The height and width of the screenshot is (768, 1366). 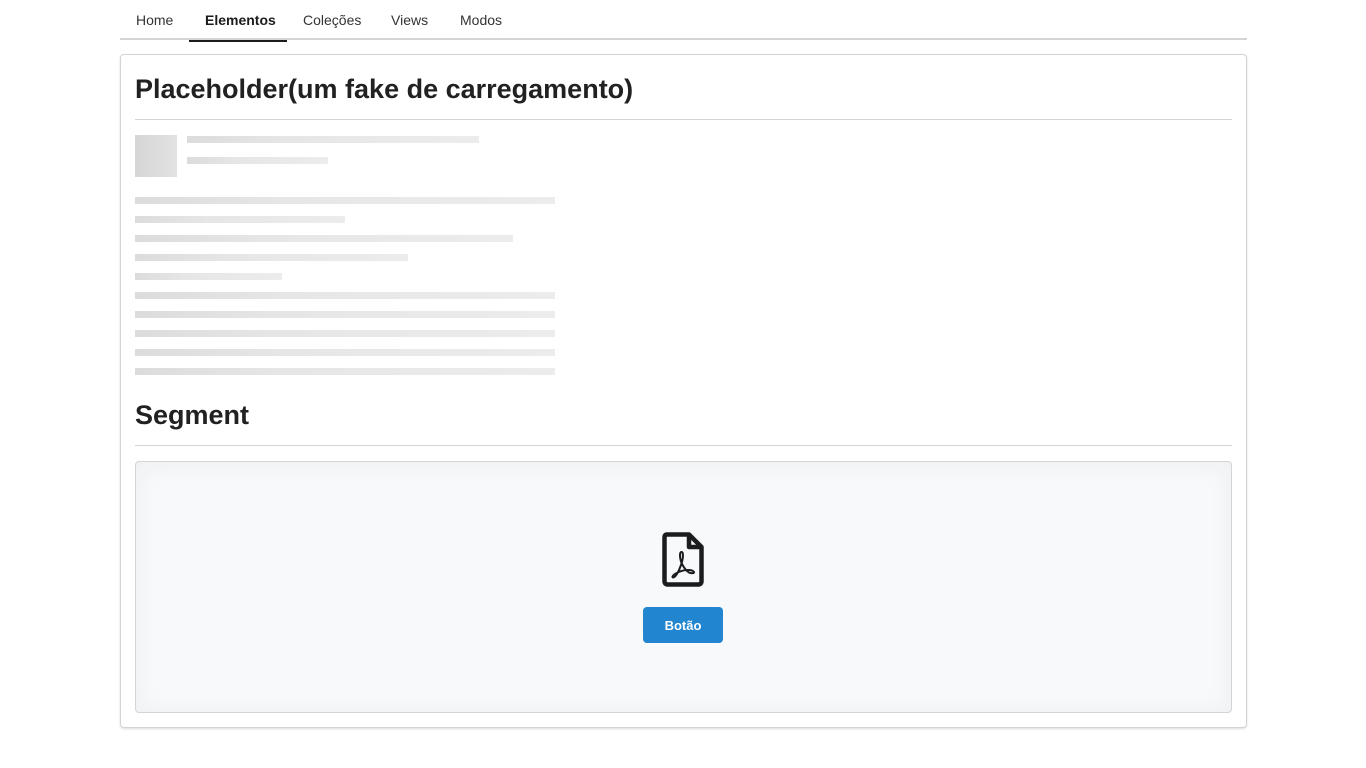 What do you see at coordinates (683, 559) in the screenshot?
I see `file-pdf-icon` at bounding box center [683, 559].